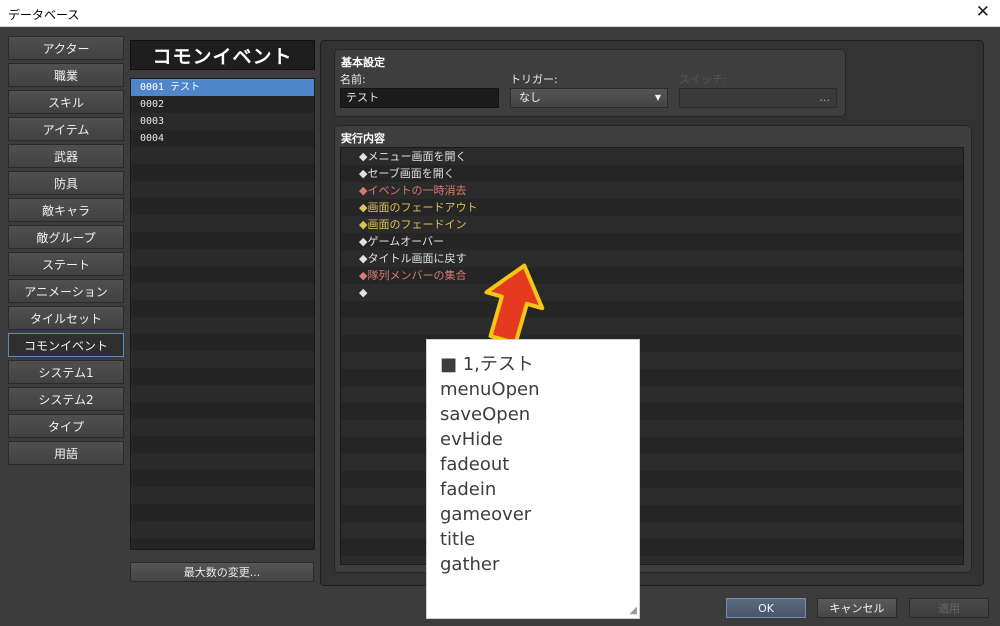 This screenshot has width=1000, height=626. What do you see at coordinates (222, 314) in the screenshot?
I see `common-event-list: 0001 テスト 0002 0003 0004` at bounding box center [222, 314].